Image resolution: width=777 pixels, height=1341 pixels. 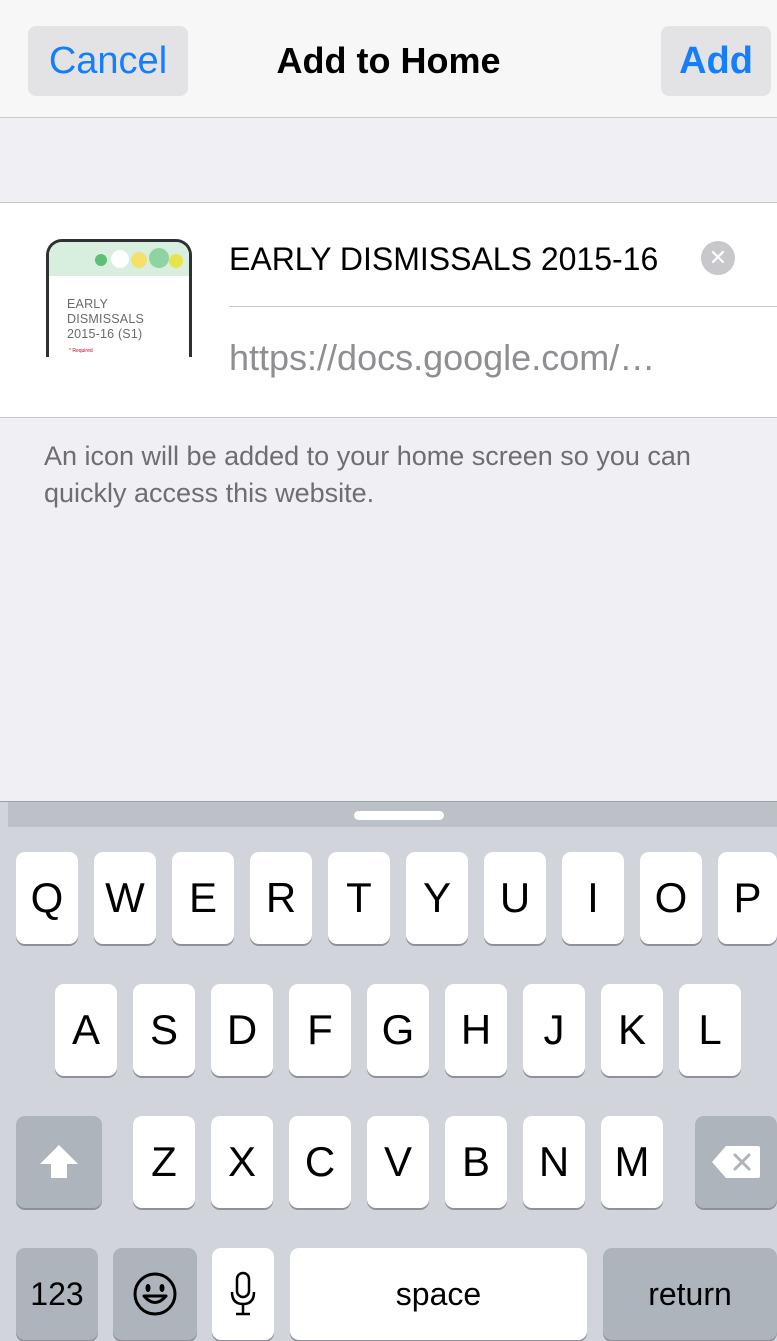 What do you see at coordinates (57, 1294) in the screenshot?
I see `numbers-key: 123` at bounding box center [57, 1294].